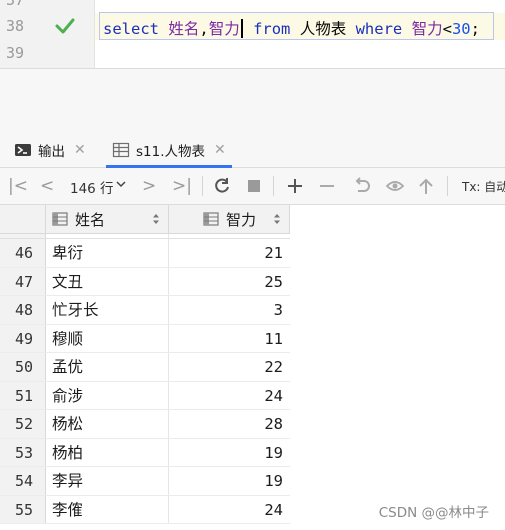  Describe the element at coordinates (23, 452) in the screenshot. I see `row-number: 53` at that location.